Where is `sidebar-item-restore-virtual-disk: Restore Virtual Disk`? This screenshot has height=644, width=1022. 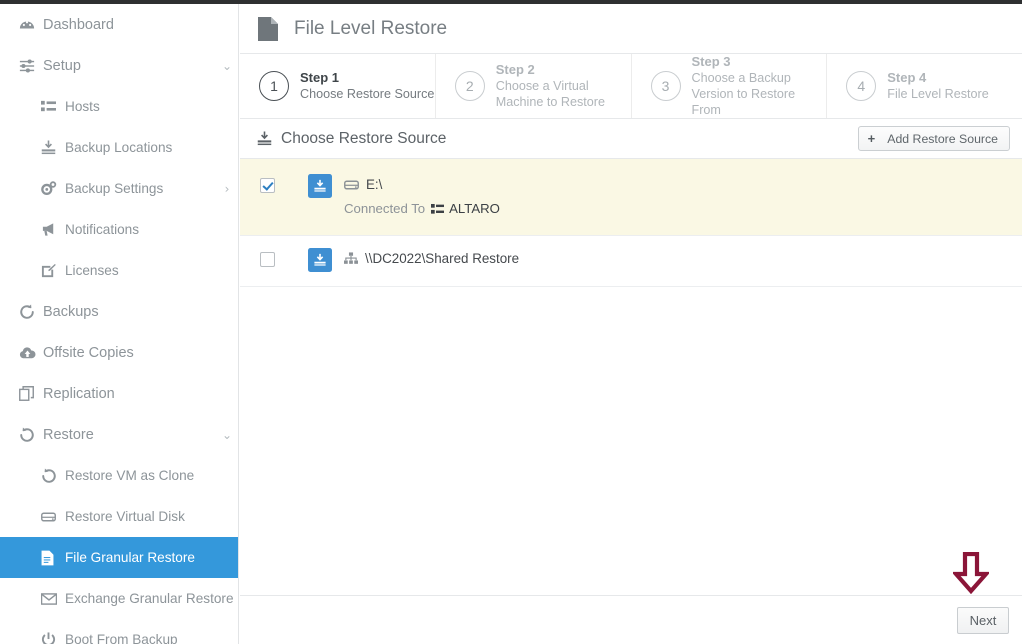
sidebar-item-restore-virtual-disk: Restore Virtual Disk is located at coordinates (119, 516).